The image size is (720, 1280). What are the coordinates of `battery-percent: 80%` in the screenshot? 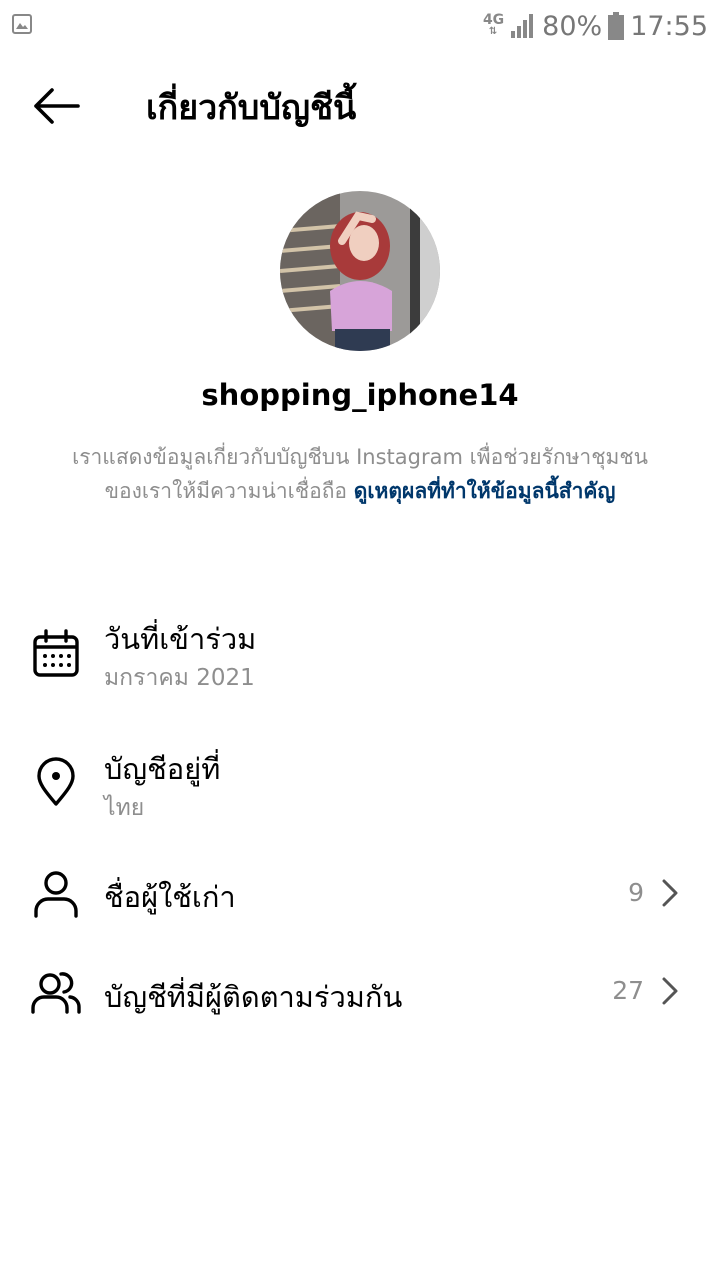 It's located at (572, 26).